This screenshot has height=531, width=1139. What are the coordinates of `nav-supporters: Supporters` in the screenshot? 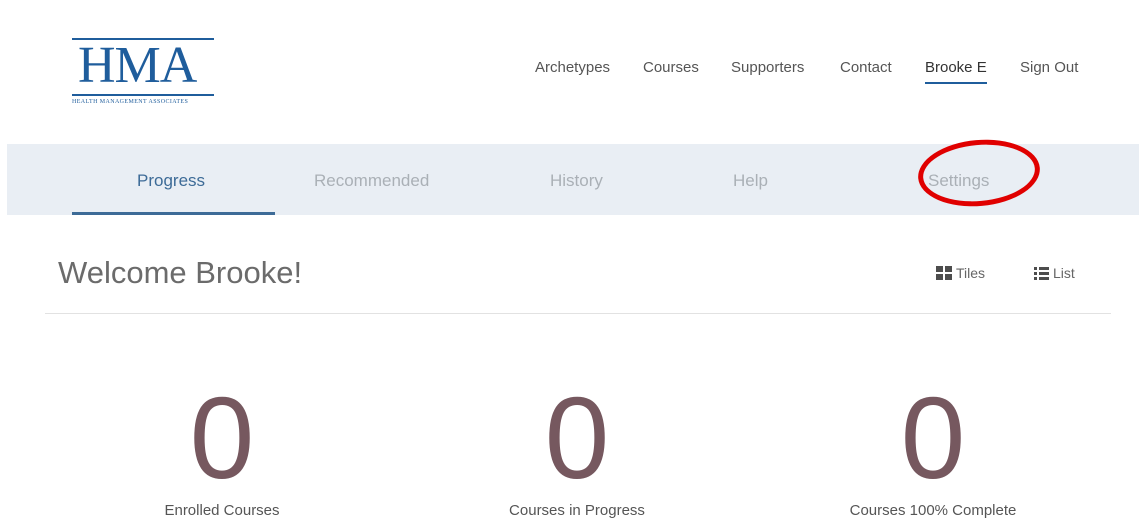 It's located at (767, 67).